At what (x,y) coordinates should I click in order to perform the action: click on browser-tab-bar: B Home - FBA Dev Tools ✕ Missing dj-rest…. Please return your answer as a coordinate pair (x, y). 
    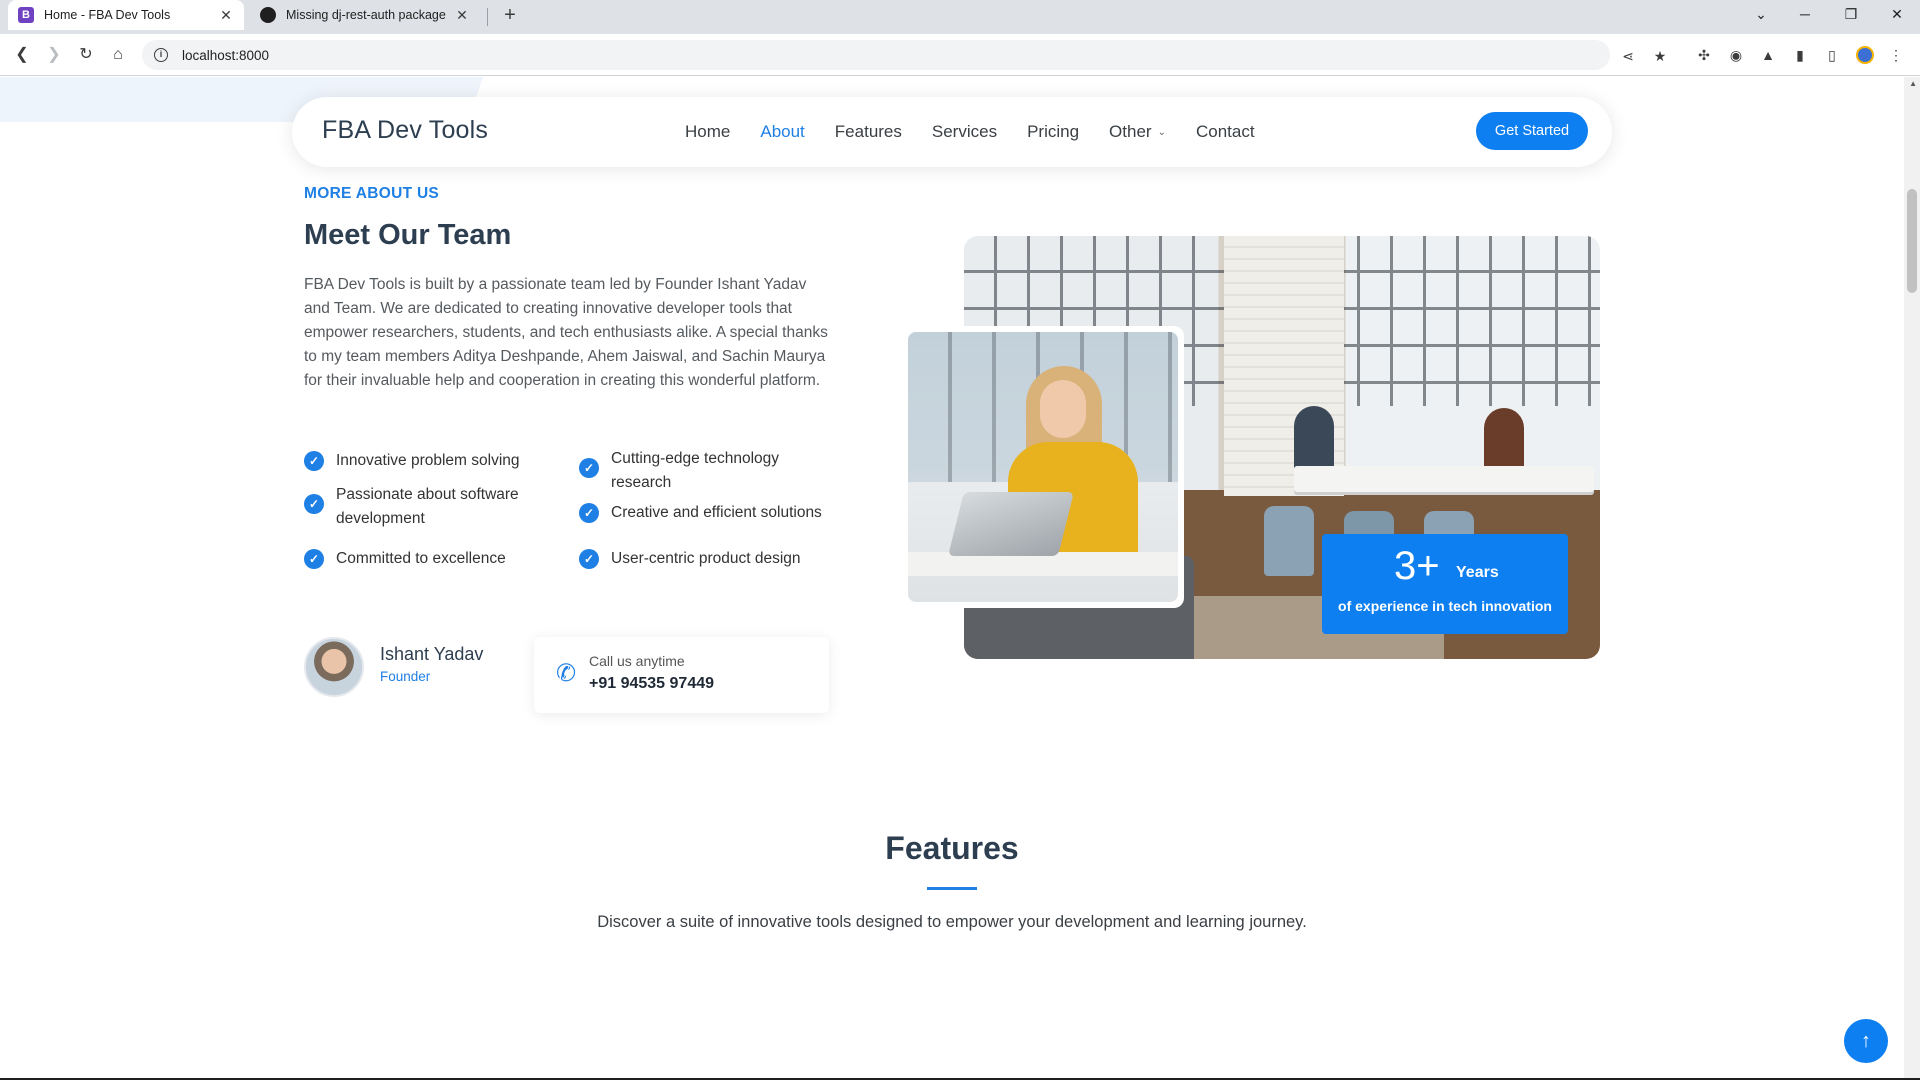
    Looking at the image, I should click on (960, 17).